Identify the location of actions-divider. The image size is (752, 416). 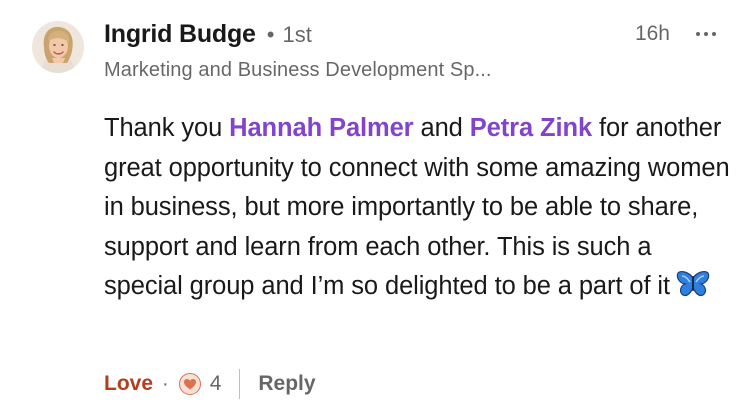
(240, 384).